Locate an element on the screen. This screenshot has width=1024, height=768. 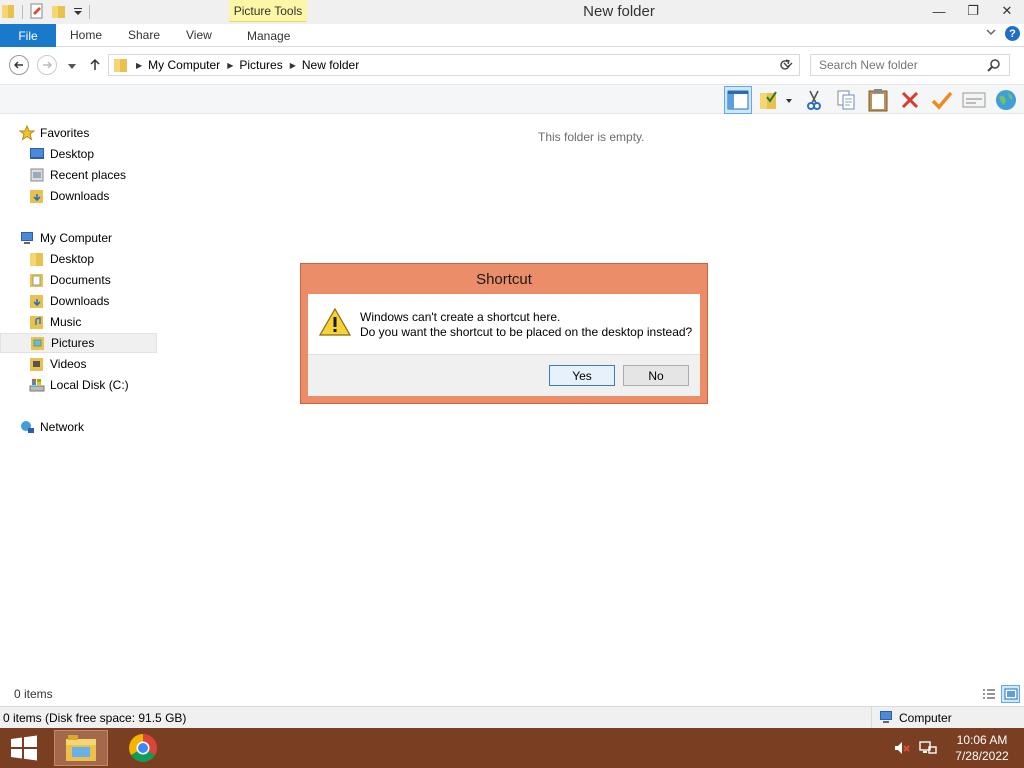
new-folder-icon is located at coordinates (59, 12).